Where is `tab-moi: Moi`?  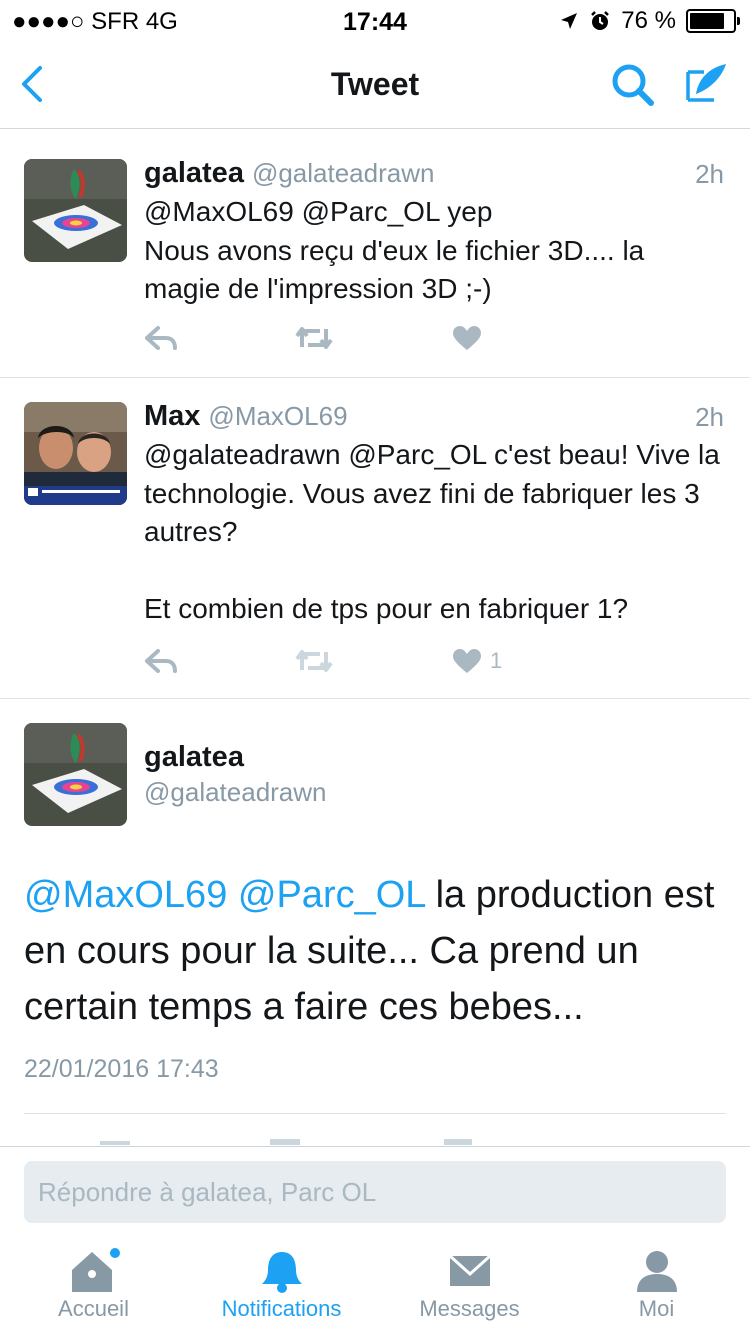
tab-moi: Moi is located at coordinates (656, 1286).